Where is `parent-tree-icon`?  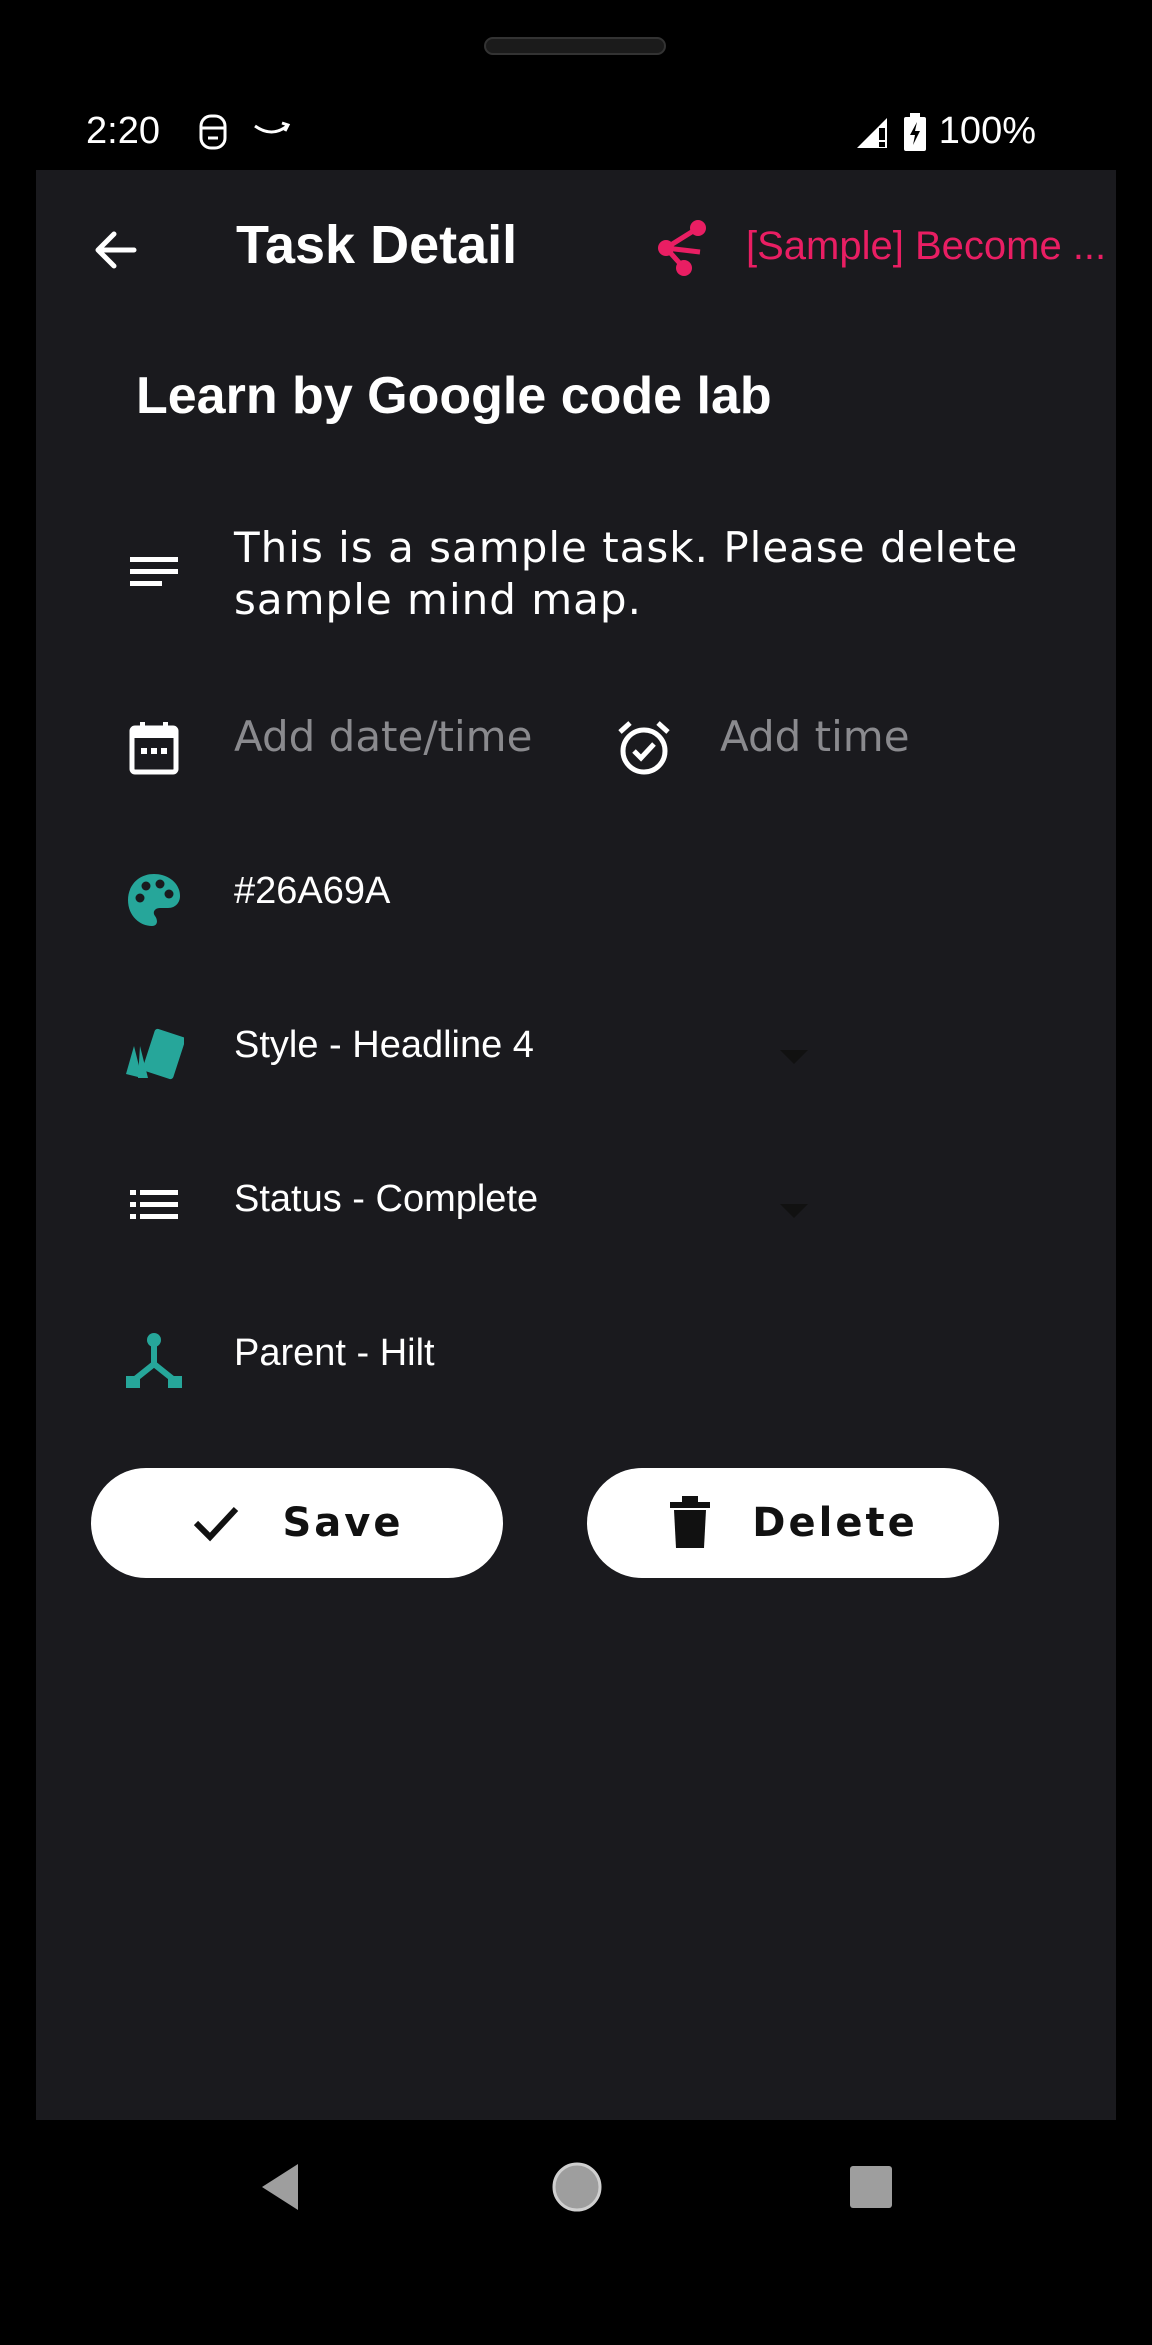
parent-tree-icon is located at coordinates (154, 1360).